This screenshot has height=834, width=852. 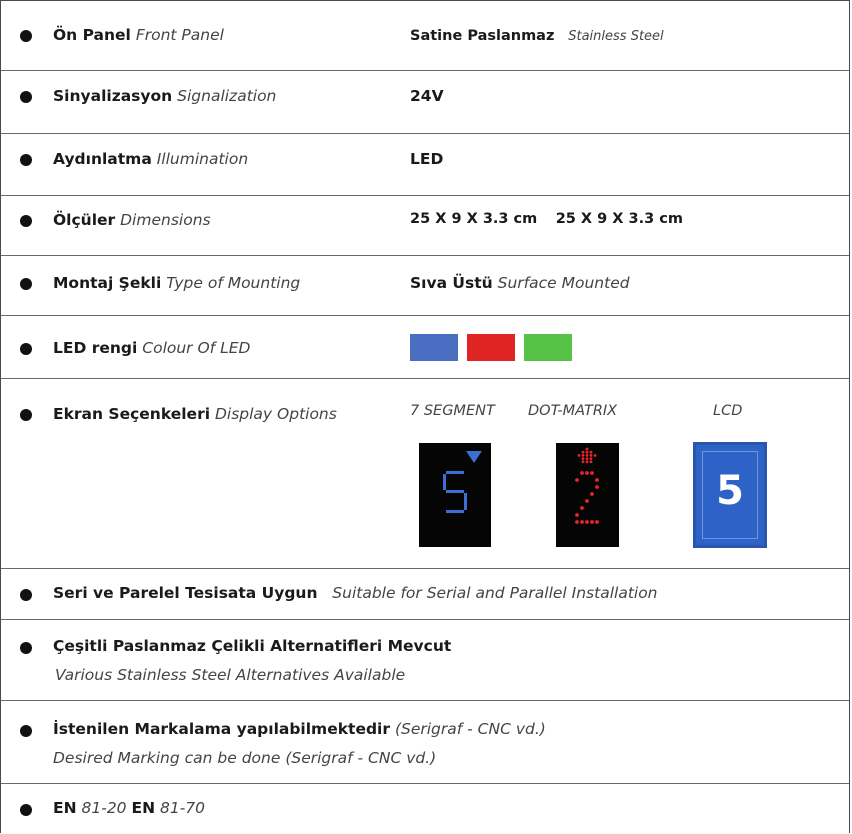 What do you see at coordinates (452, 411) in the screenshot?
I see `display-option-label: 7 SEGMENT` at bounding box center [452, 411].